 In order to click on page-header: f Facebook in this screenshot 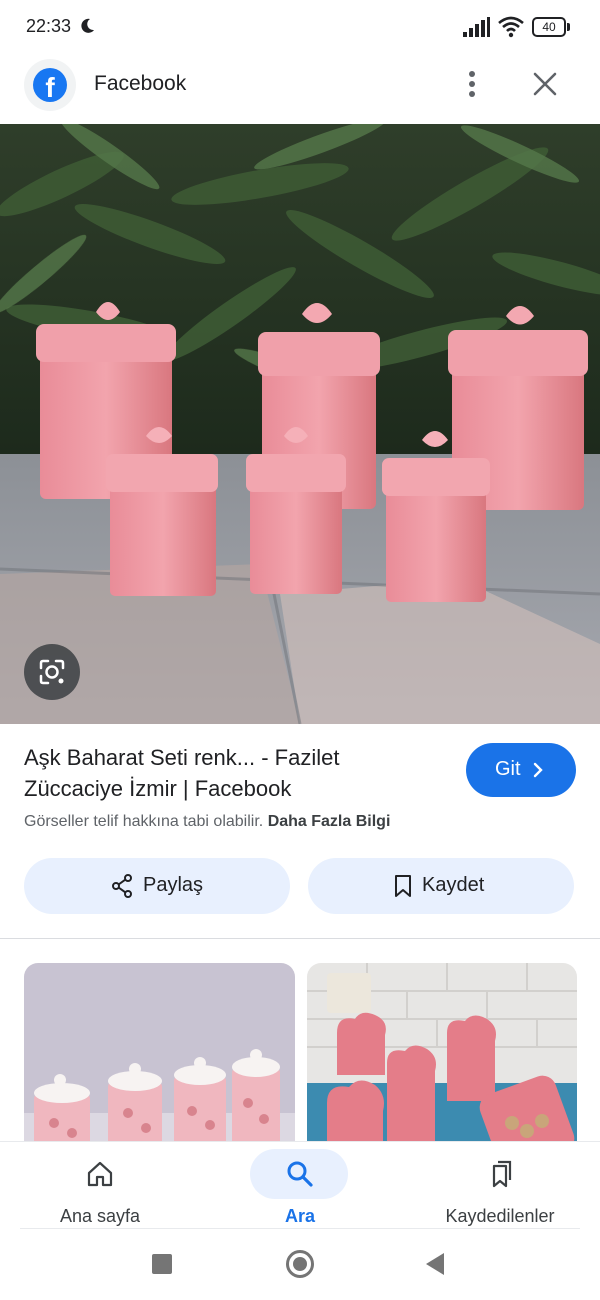, I will do `click(300, 90)`.